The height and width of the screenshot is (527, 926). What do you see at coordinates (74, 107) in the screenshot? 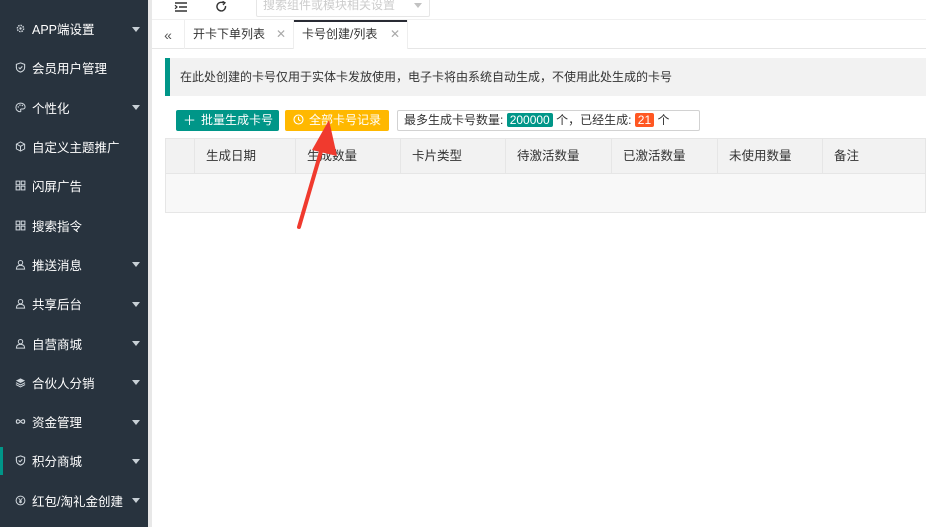
I see `sidebar-item-personalize: 个性化` at bounding box center [74, 107].